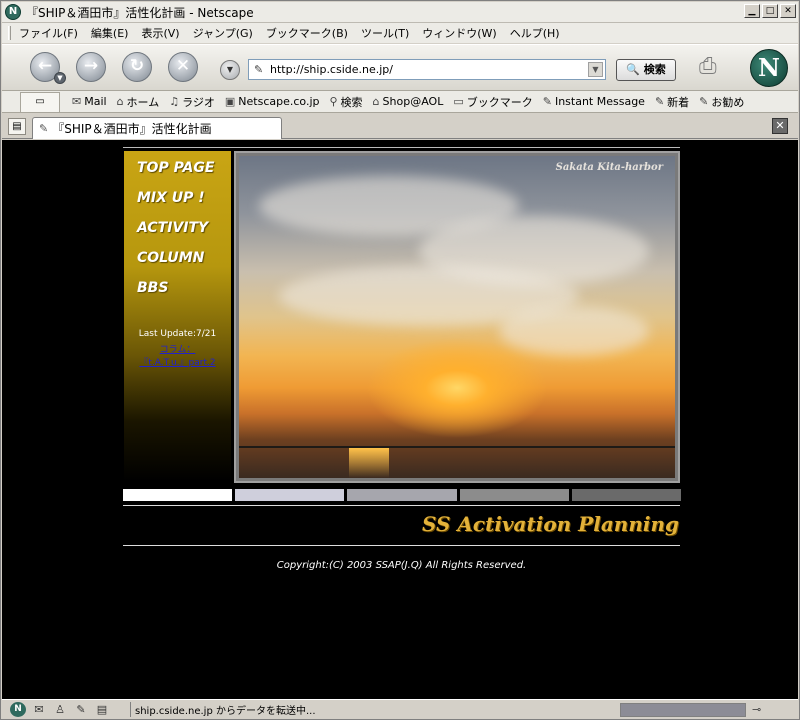 The height and width of the screenshot is (720, 800). I want to click on forward-arrow-icon: →, so click(91, 66).